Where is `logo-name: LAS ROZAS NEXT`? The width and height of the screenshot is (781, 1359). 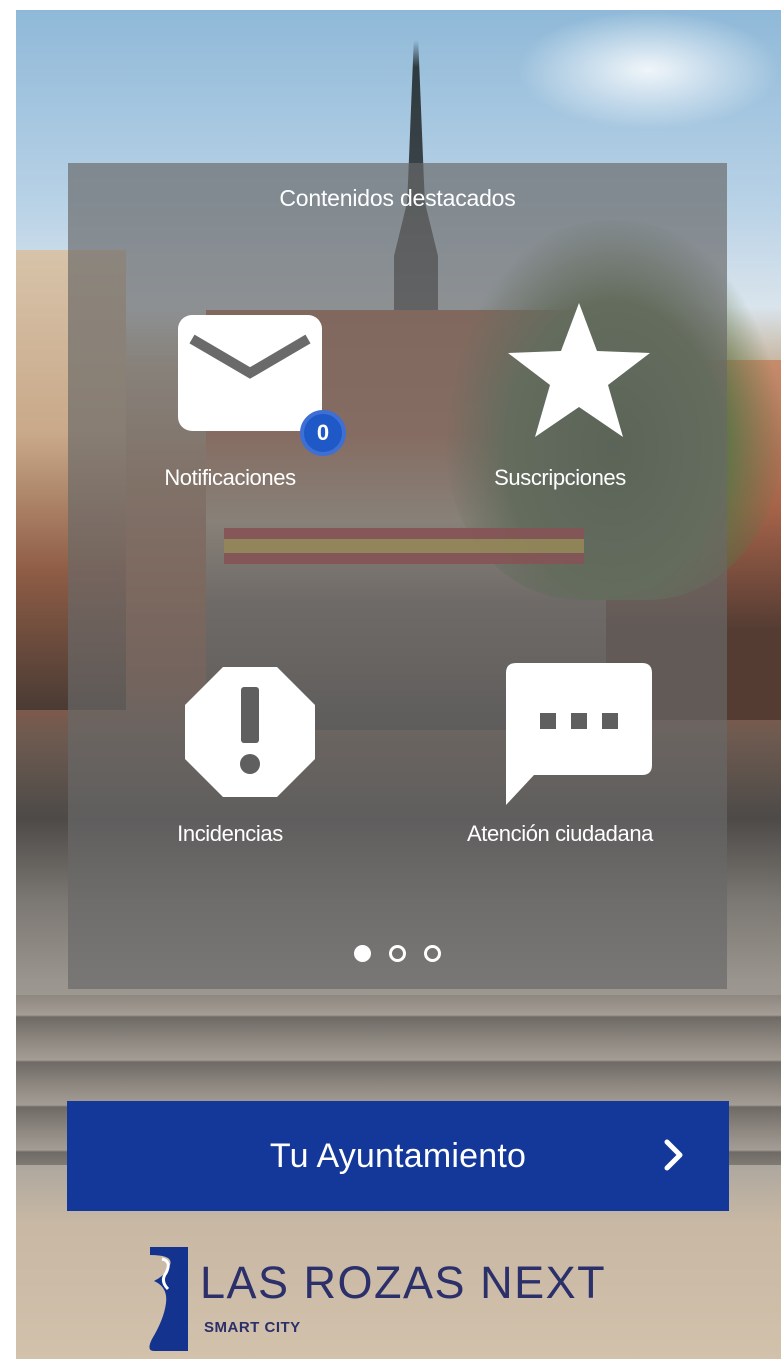
logo-name: LAS ROZAS NEXT is located at coordinates (403, 1282).